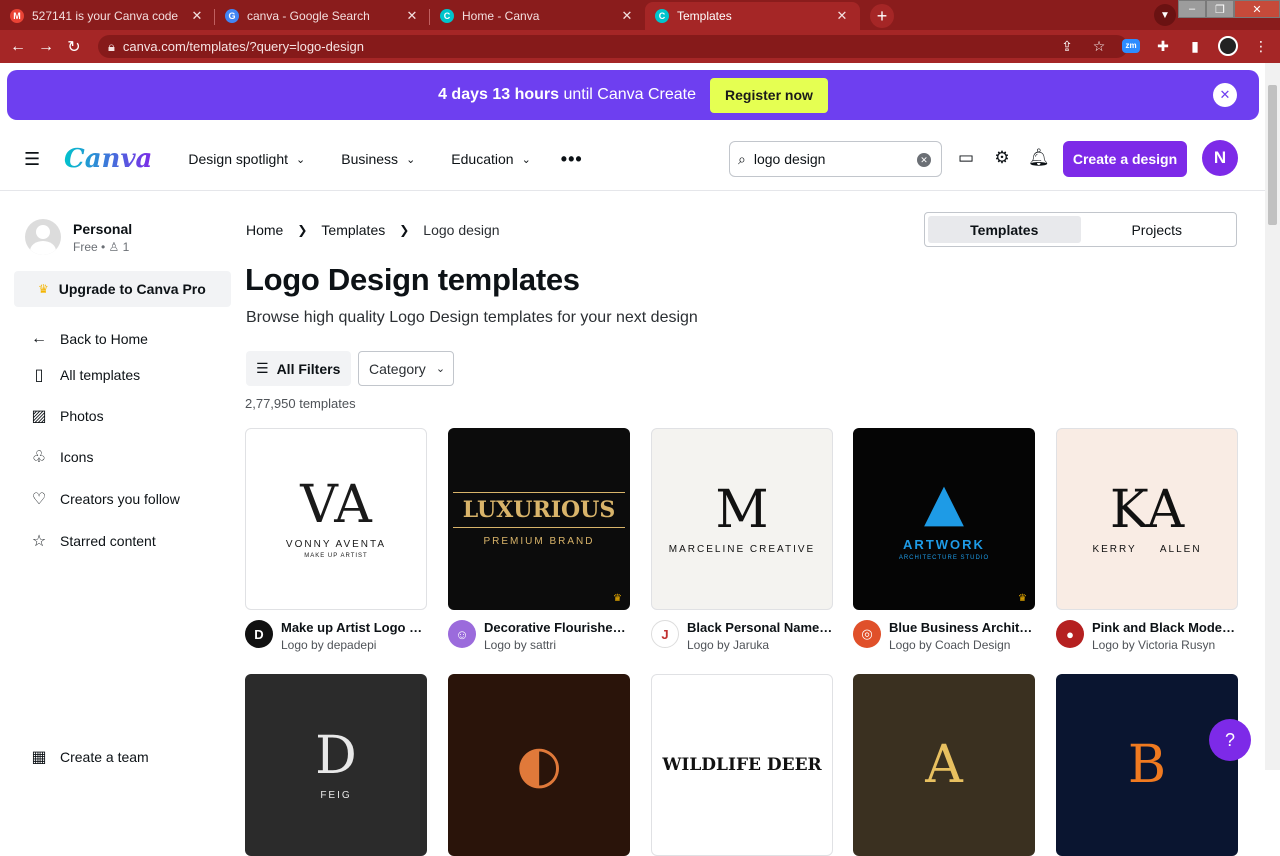  Describe the element at coordinates (1147, 765) in the screenshot. I see `template-card: B` at that location.